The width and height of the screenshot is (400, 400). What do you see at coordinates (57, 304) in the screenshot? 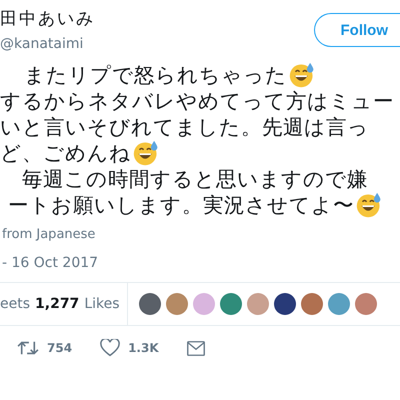
I see `likes-count: 1,277` at bounding box center [57, 304].